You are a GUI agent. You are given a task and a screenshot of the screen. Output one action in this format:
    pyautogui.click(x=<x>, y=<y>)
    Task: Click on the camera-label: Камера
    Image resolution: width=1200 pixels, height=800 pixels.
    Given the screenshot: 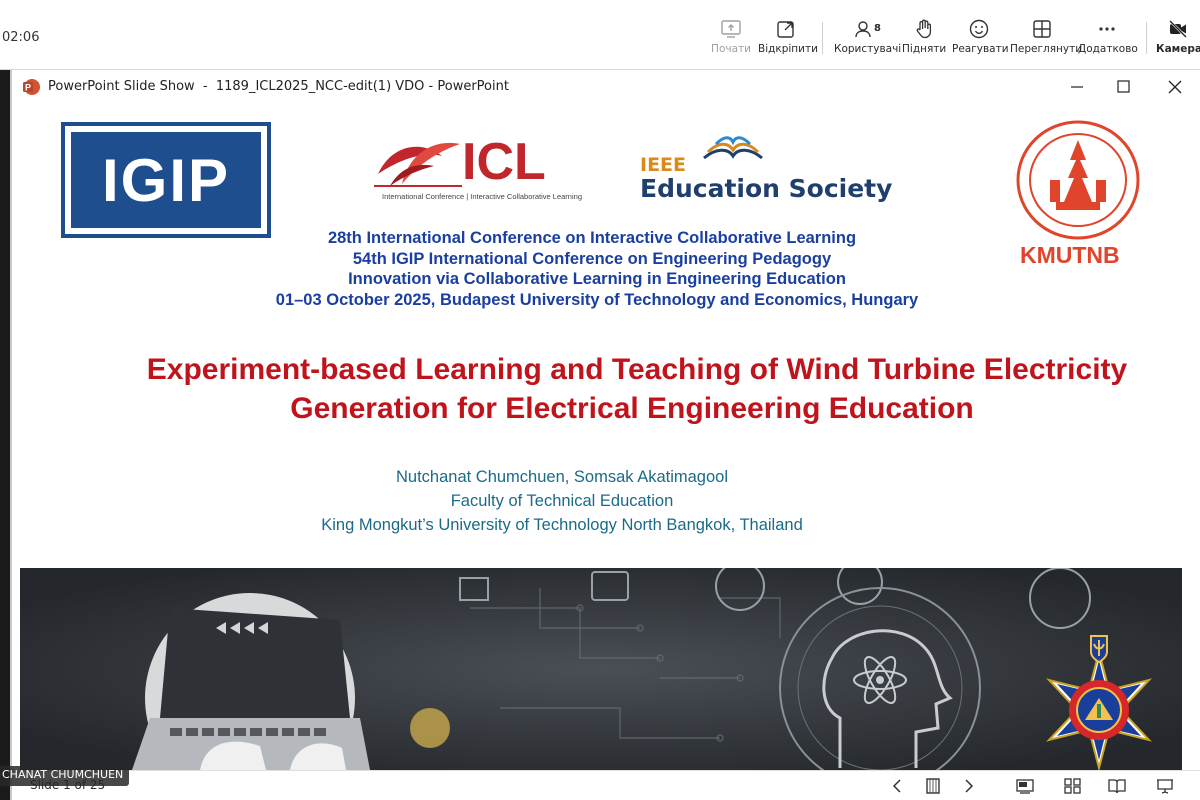 What is the action you would take?
    pyautogui.click(x=1178, y=49)
    